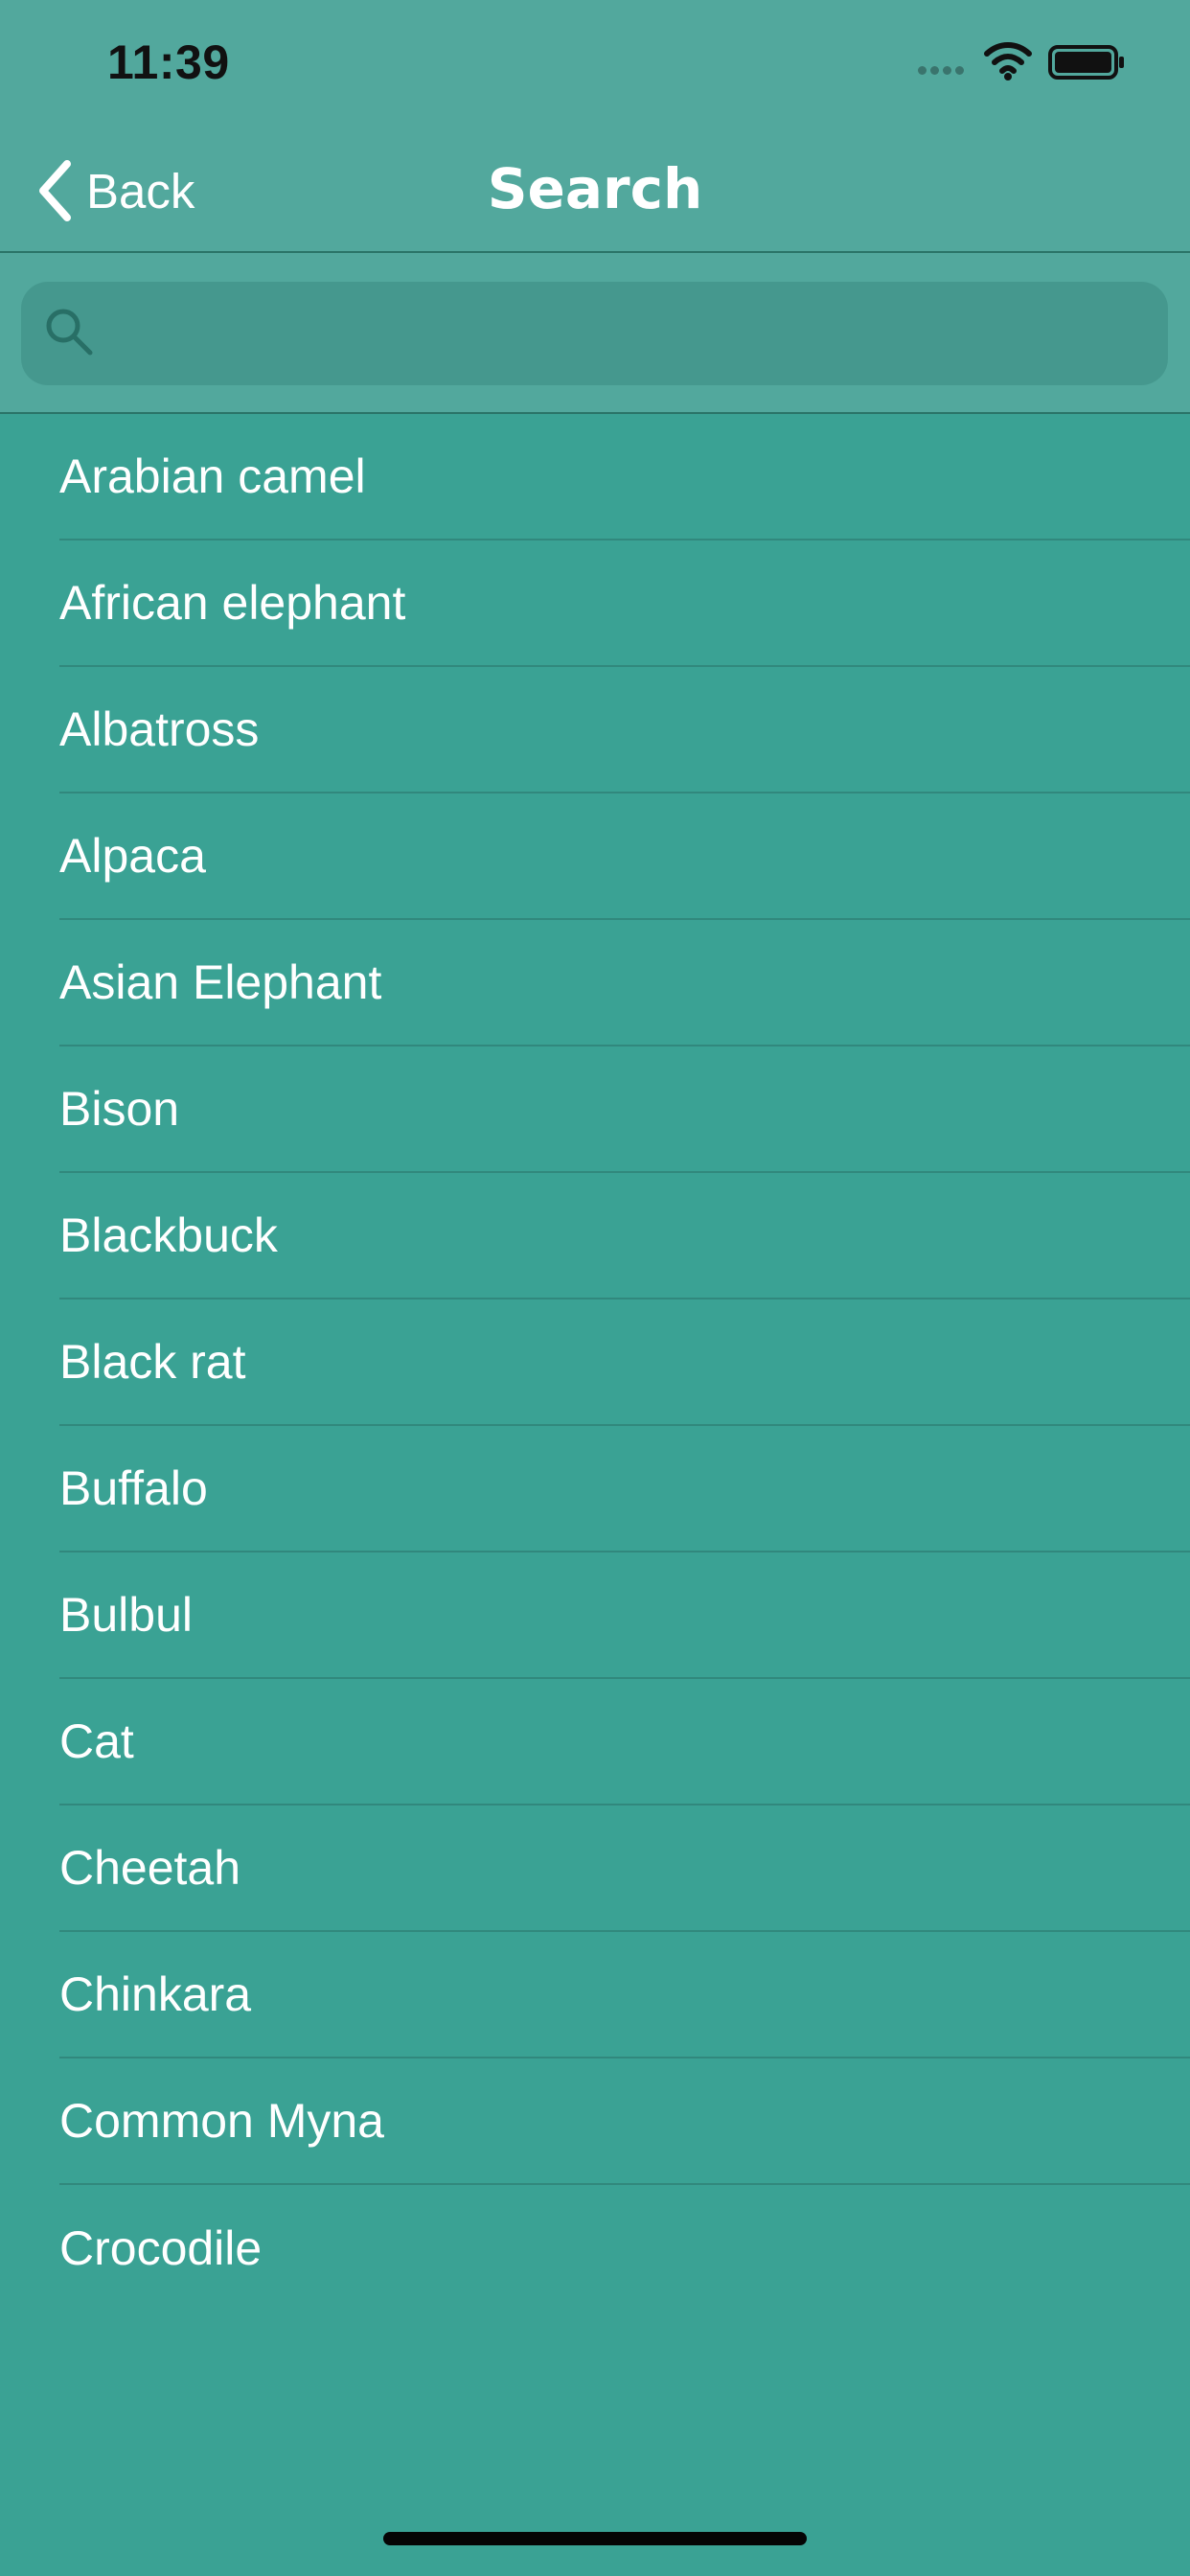 This screenshot has width=1190, height=2576. What do you see at coordinates (624, 1236) in the screenshot?
I see `list-item: Blackbuck` at bounding box center [624, 1236].